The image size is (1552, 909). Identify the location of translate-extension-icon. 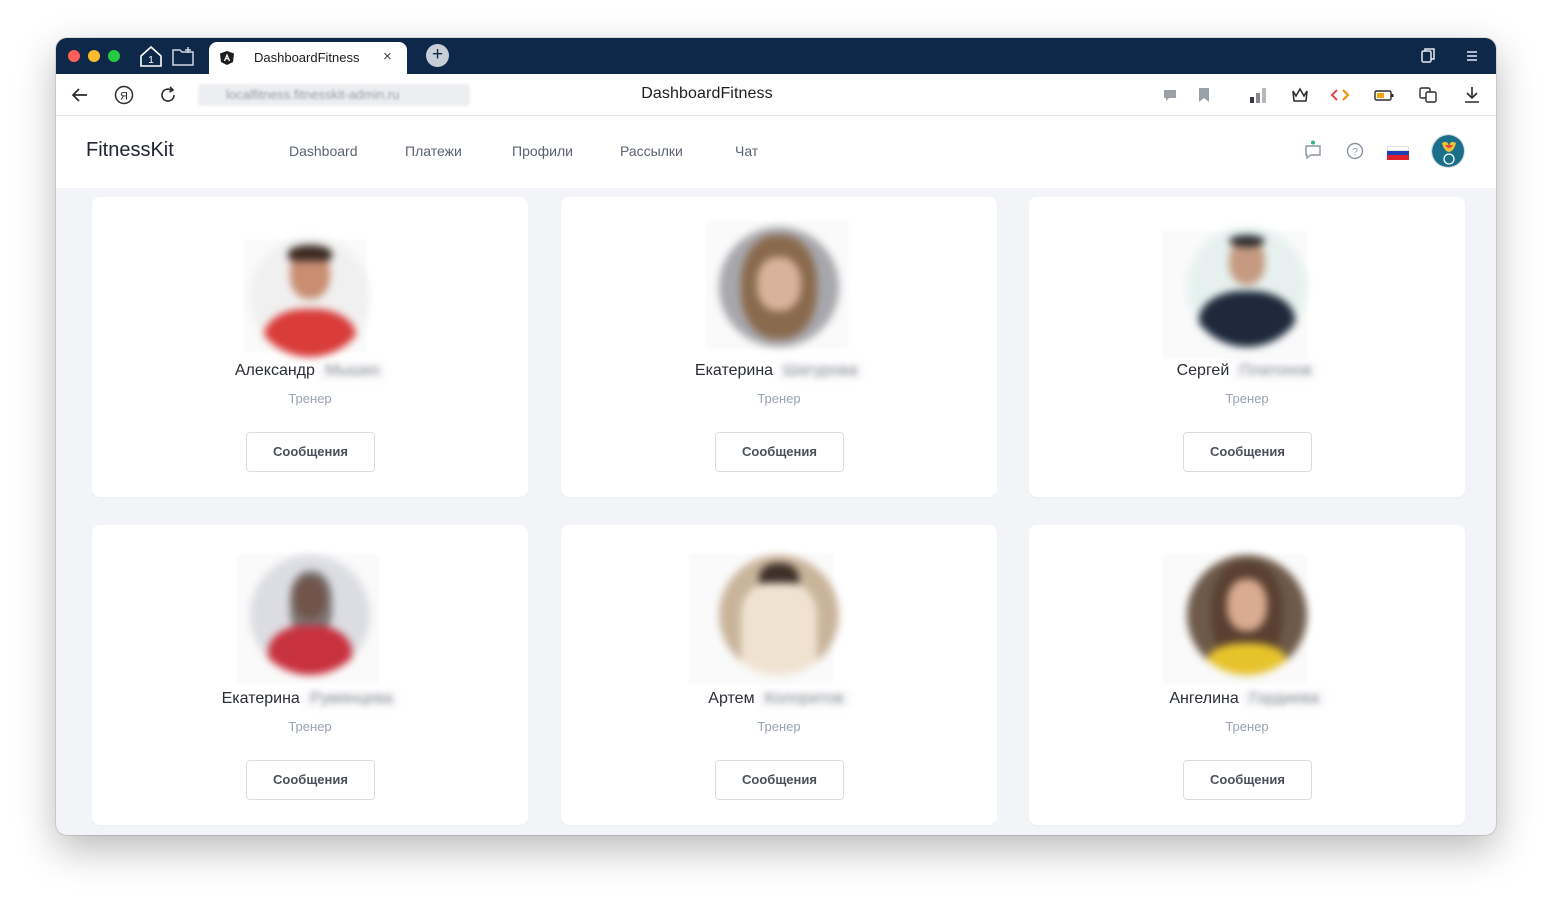
(1428, 95).